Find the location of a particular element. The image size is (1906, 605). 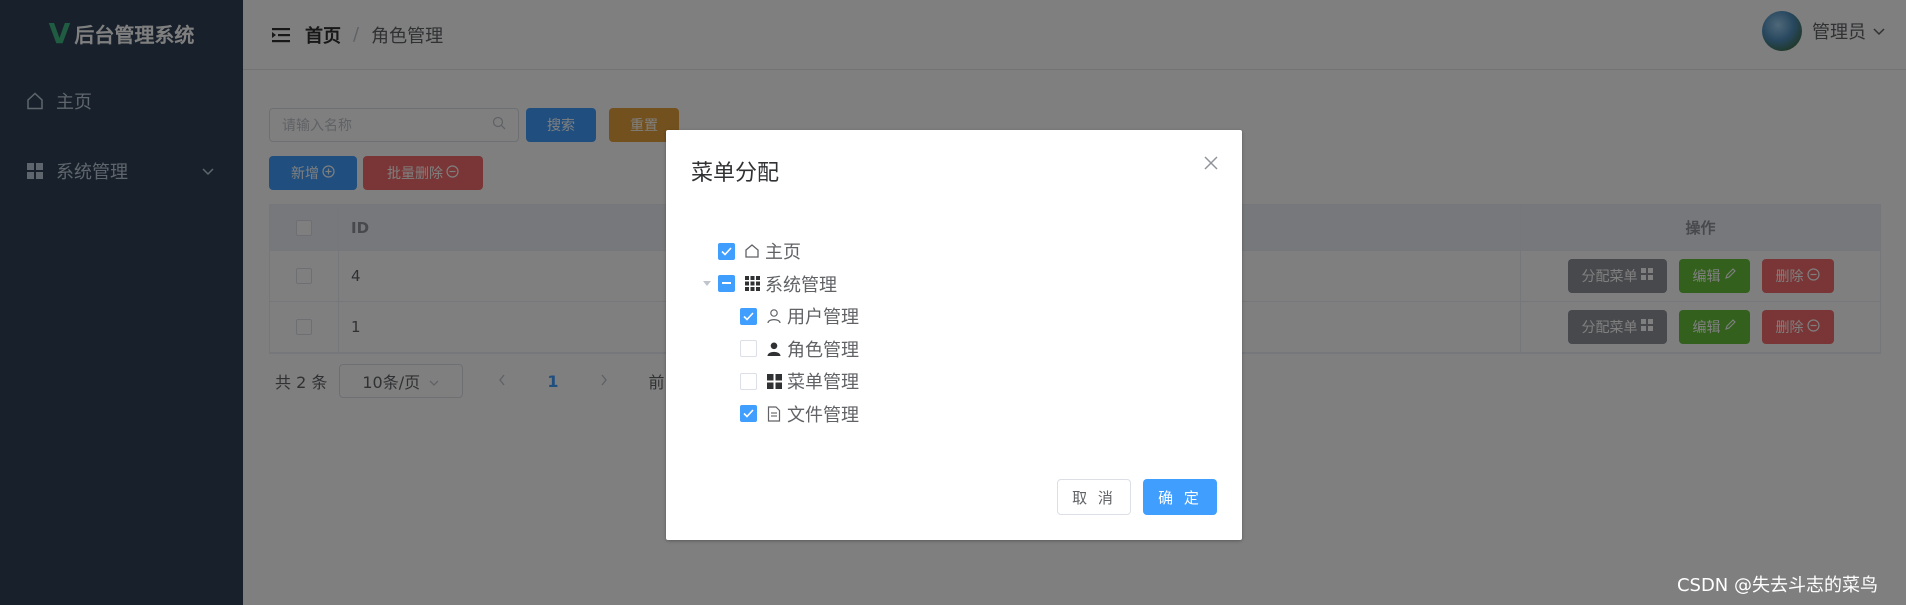

user-solid-icon is located at coordinates (774, 349).